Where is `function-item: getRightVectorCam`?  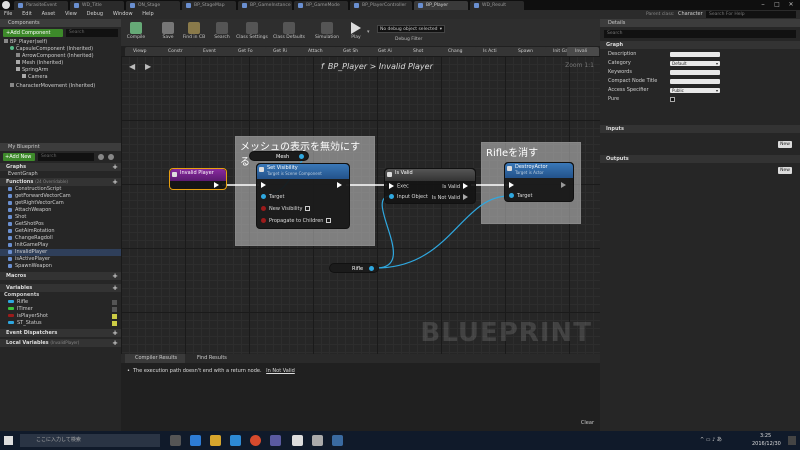
function-item: getRightVectorCam is located at coordinates (60, 203).